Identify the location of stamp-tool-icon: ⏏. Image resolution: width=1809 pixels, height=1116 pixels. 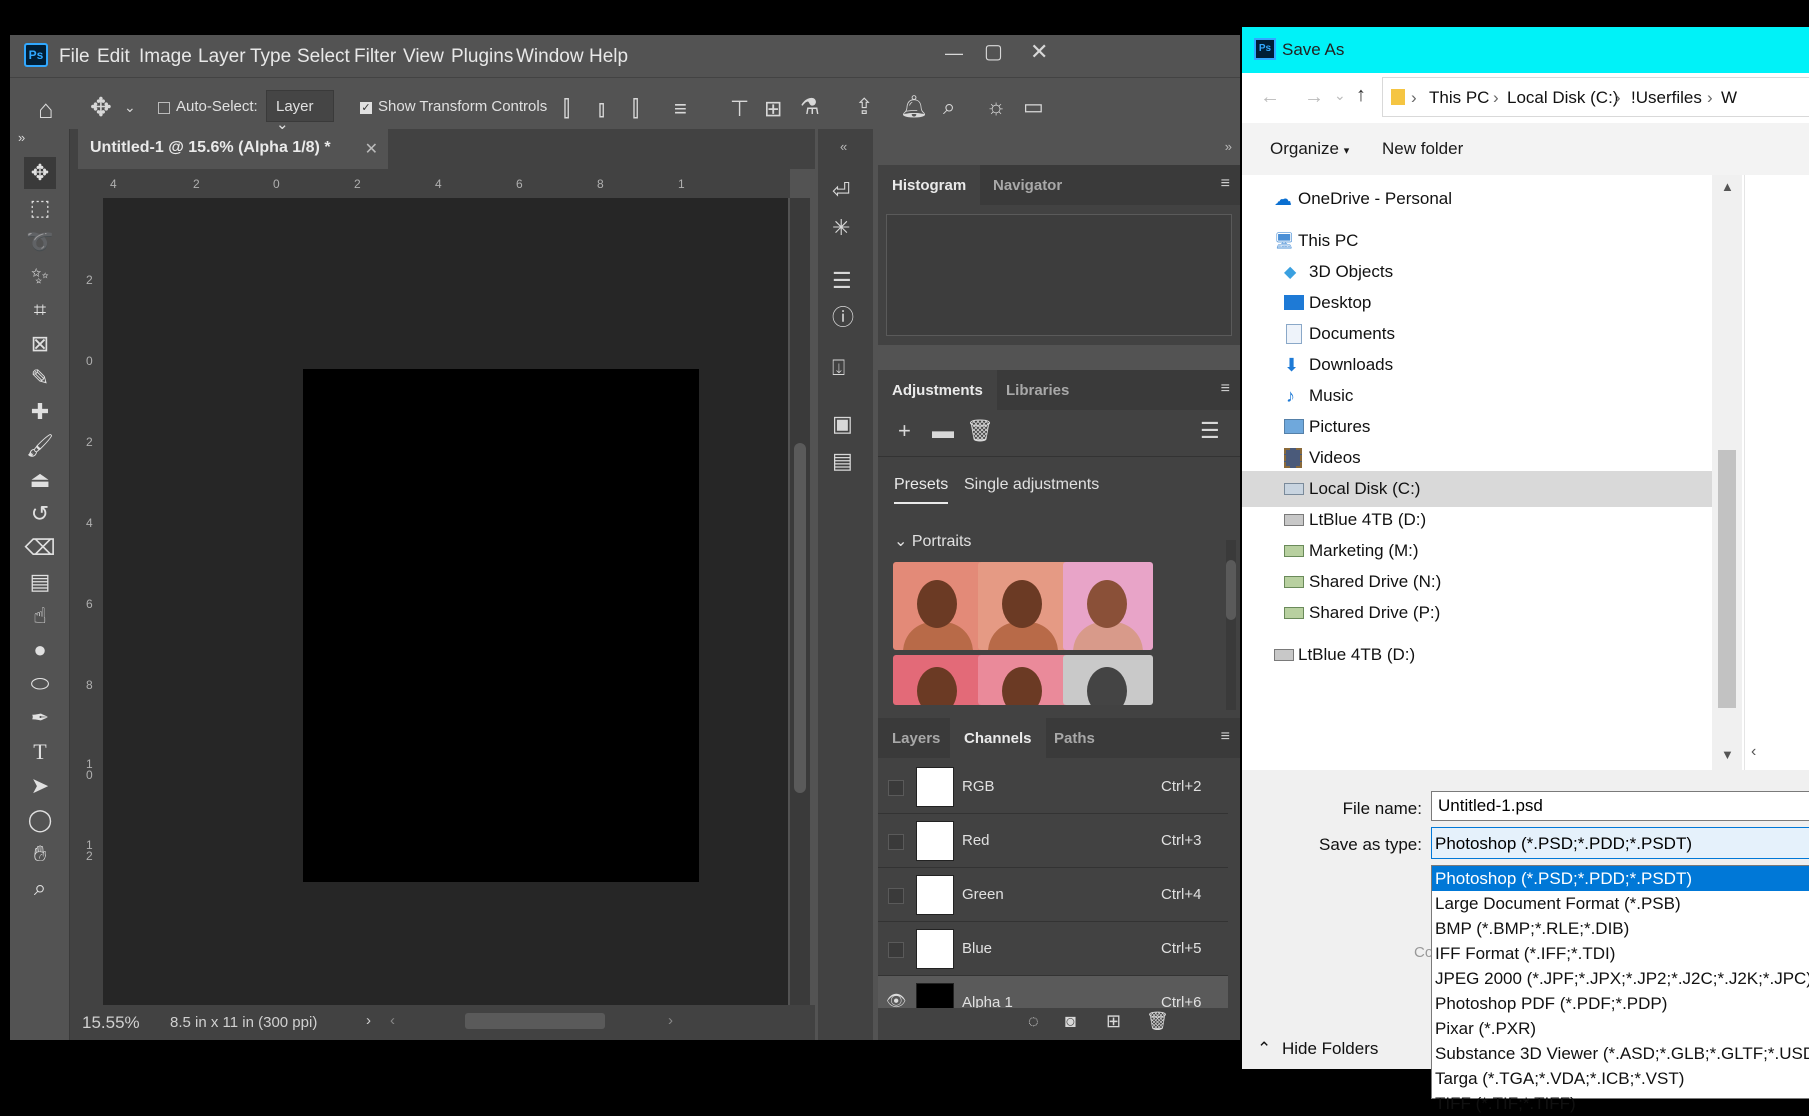
(40, 480).